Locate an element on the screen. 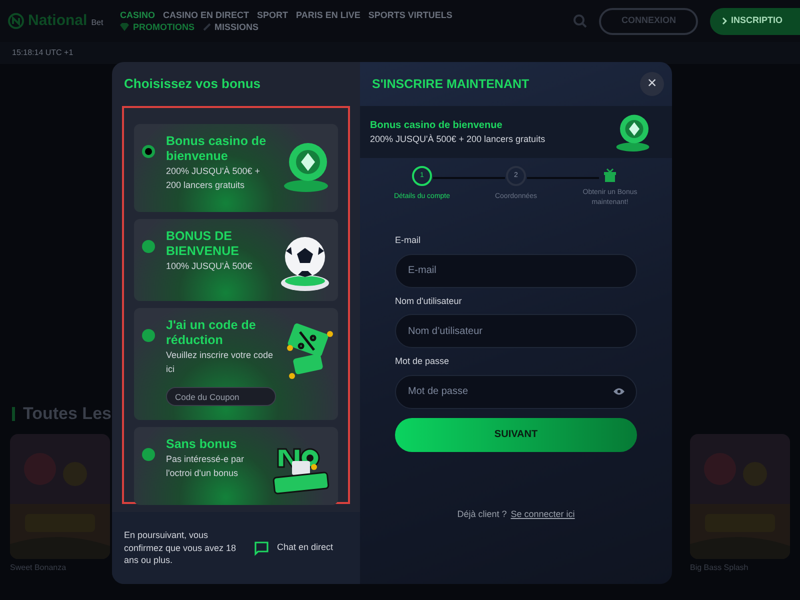  nav-link: PARIS EN LIVE is located at coordinates (328, 15).